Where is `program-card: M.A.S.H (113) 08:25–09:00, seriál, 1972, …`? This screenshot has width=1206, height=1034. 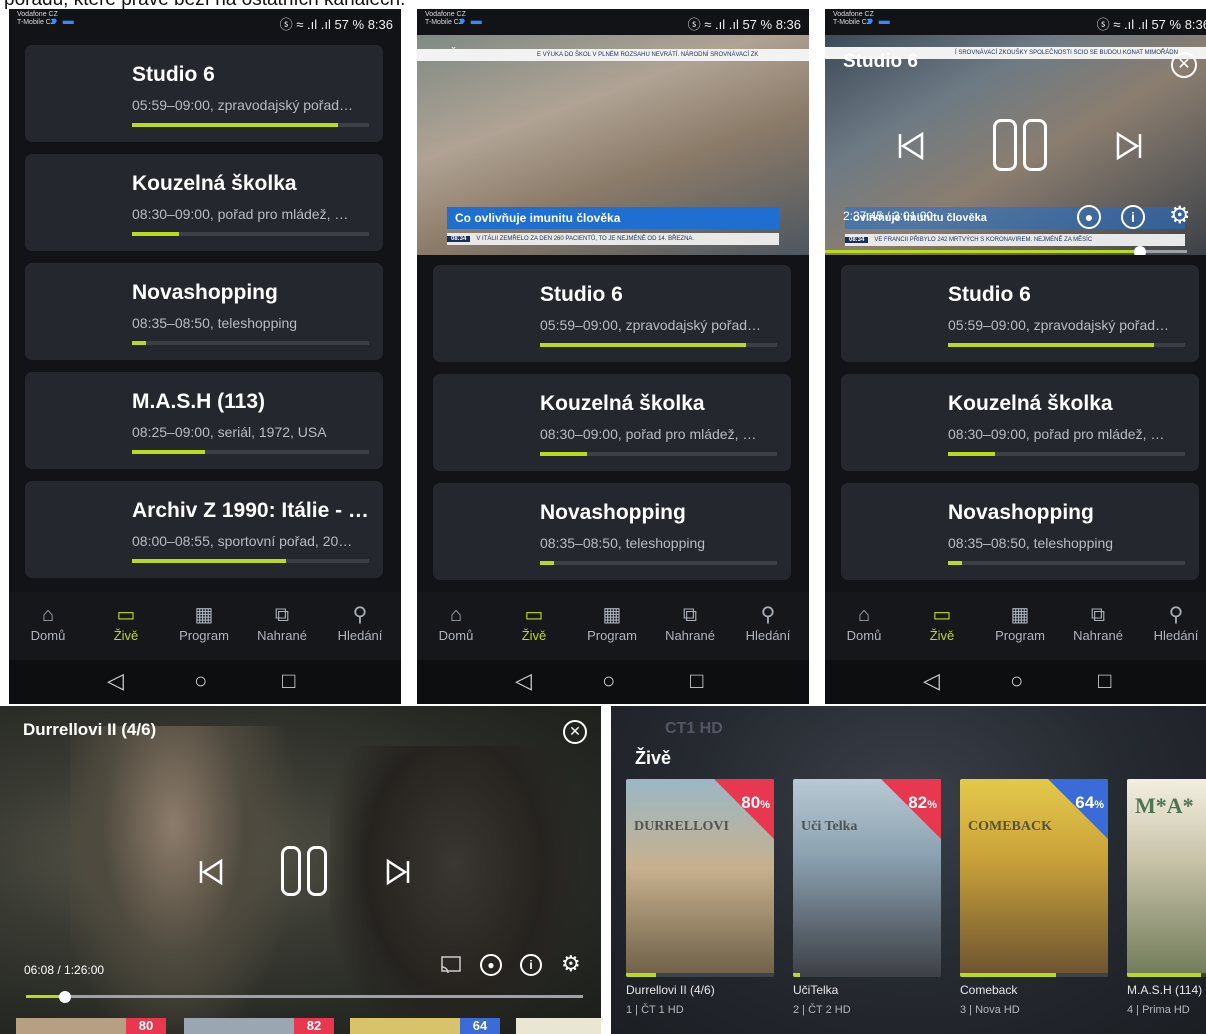 program-card: M.A.S.H (113) 08:25–09:00, seriál, 1972, … is located at coordinates (204, 420).